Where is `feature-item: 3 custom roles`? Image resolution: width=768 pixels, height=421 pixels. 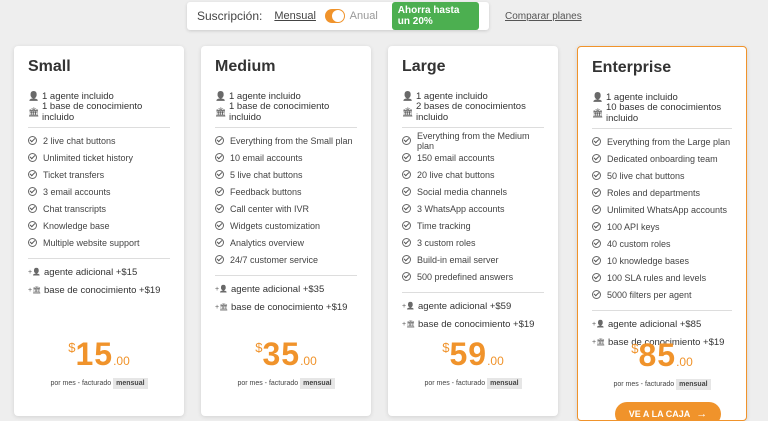
feature-item: 3 custom roles is located at coordinates (473, 242).